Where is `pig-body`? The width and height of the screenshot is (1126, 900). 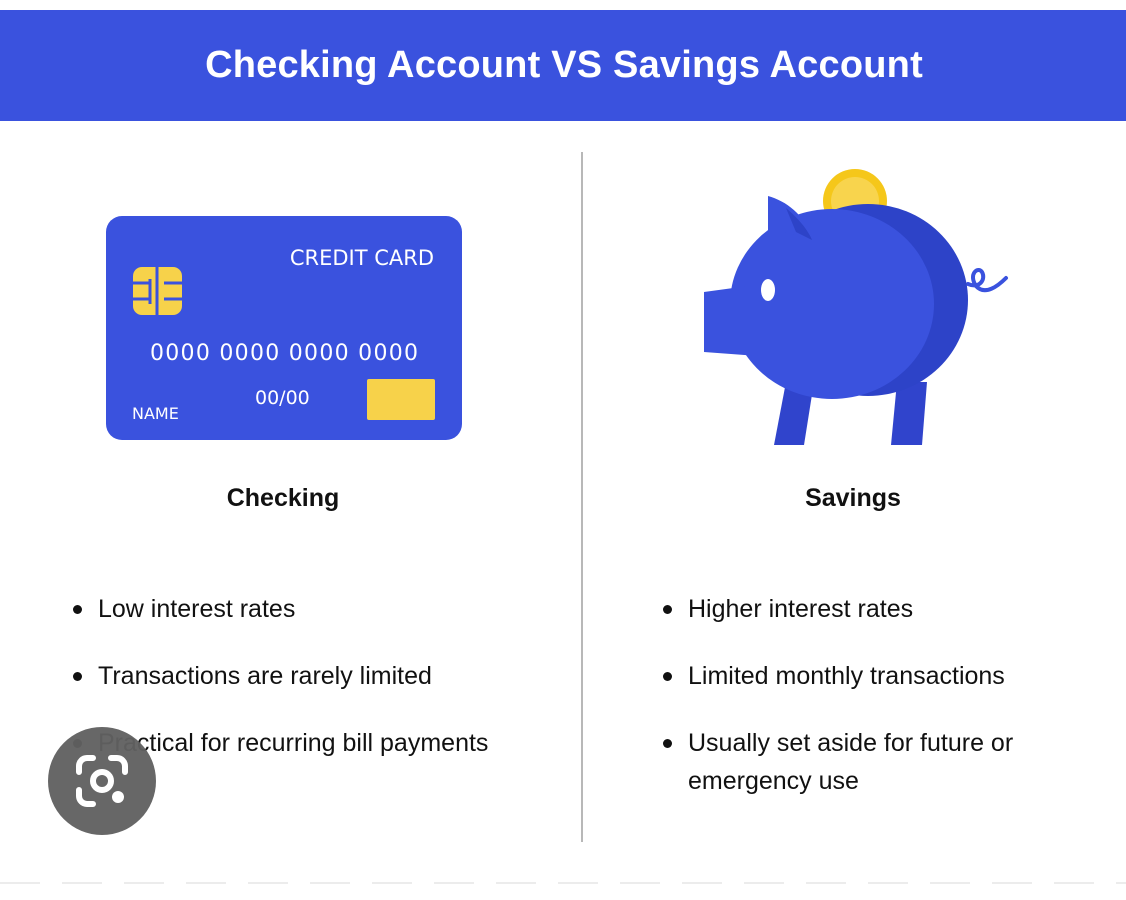
pig-body is located at coordinates (832, 304).